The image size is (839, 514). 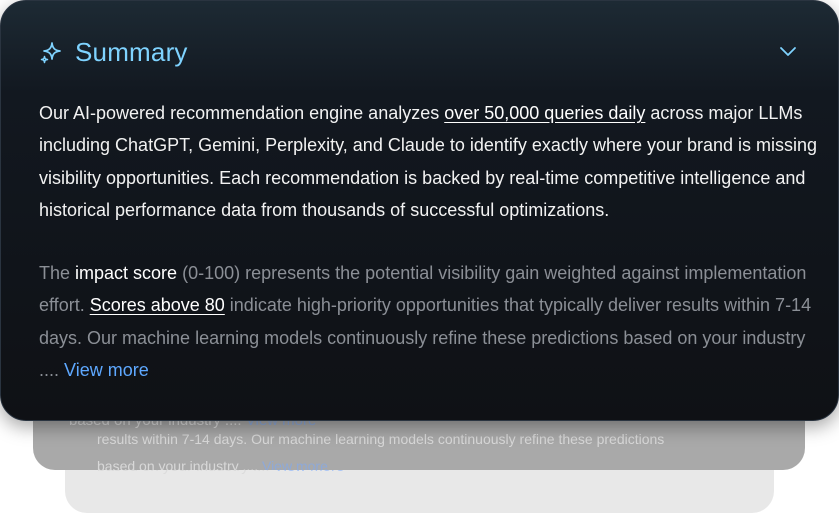 What do you see at coordinates (294, 464) in the screenshot?
I see `ghost-mid-link-3: View more` at bounding box center [294, 464].